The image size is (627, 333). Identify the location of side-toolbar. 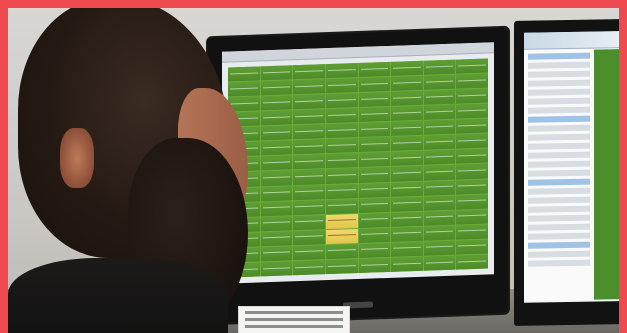
(571, 40).